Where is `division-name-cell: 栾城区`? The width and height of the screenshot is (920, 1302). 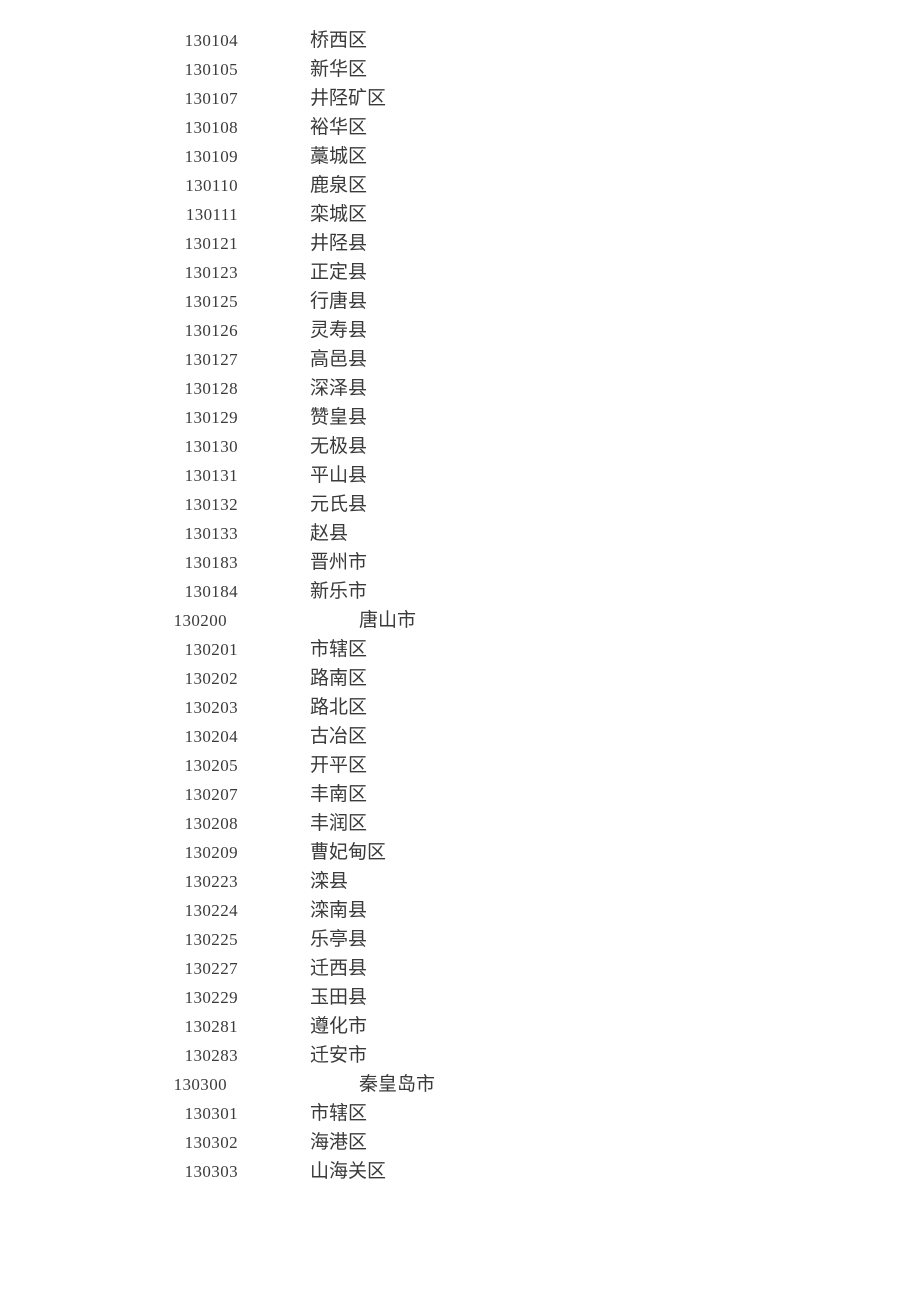
division-name-cell: 栾城区 is located at coordinates (339, 214).